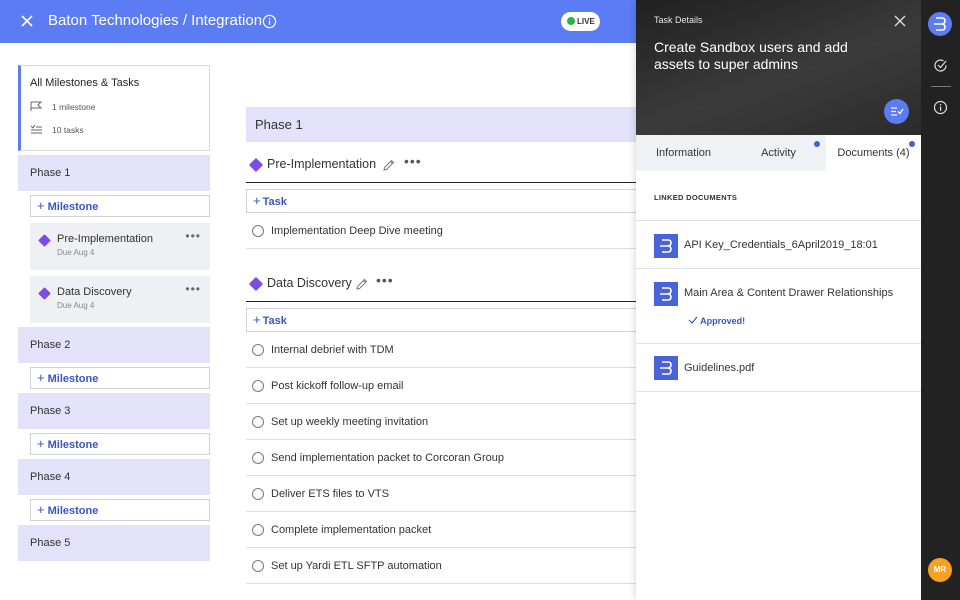  I want to click on all-milestones-title: All Milestones & Tasks, so click(85, 83).